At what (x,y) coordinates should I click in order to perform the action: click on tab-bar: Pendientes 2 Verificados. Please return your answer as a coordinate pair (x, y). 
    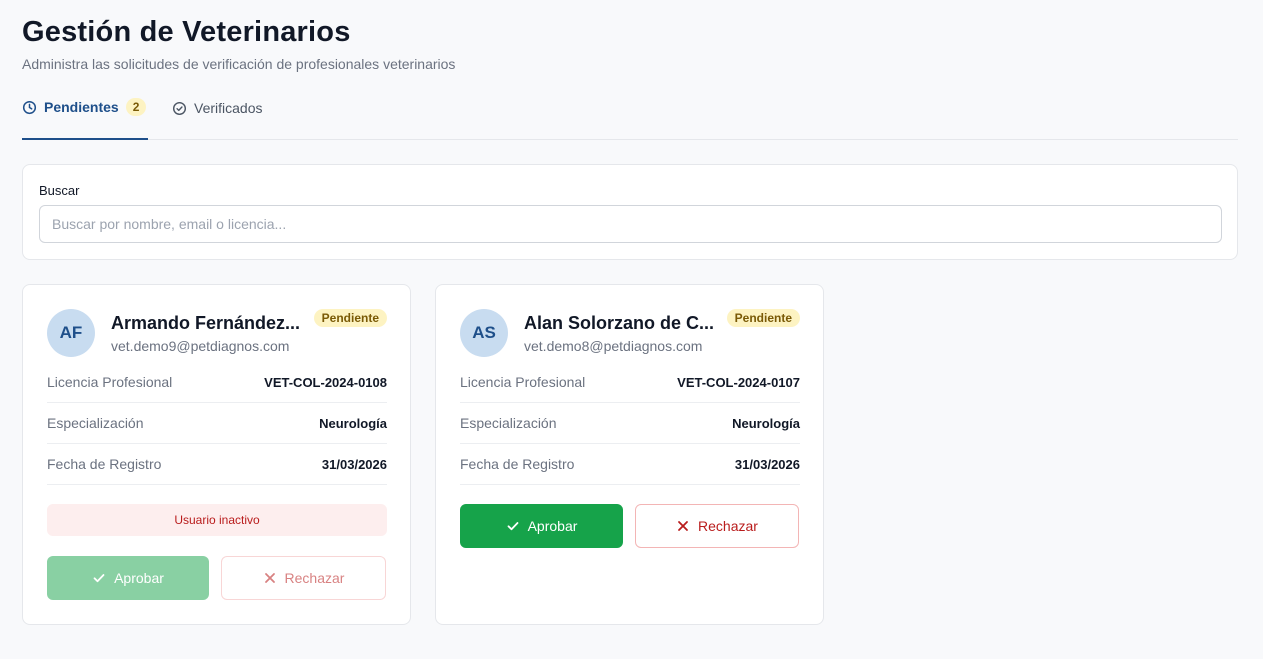
    Looking at the image, I should click on (630, 115).